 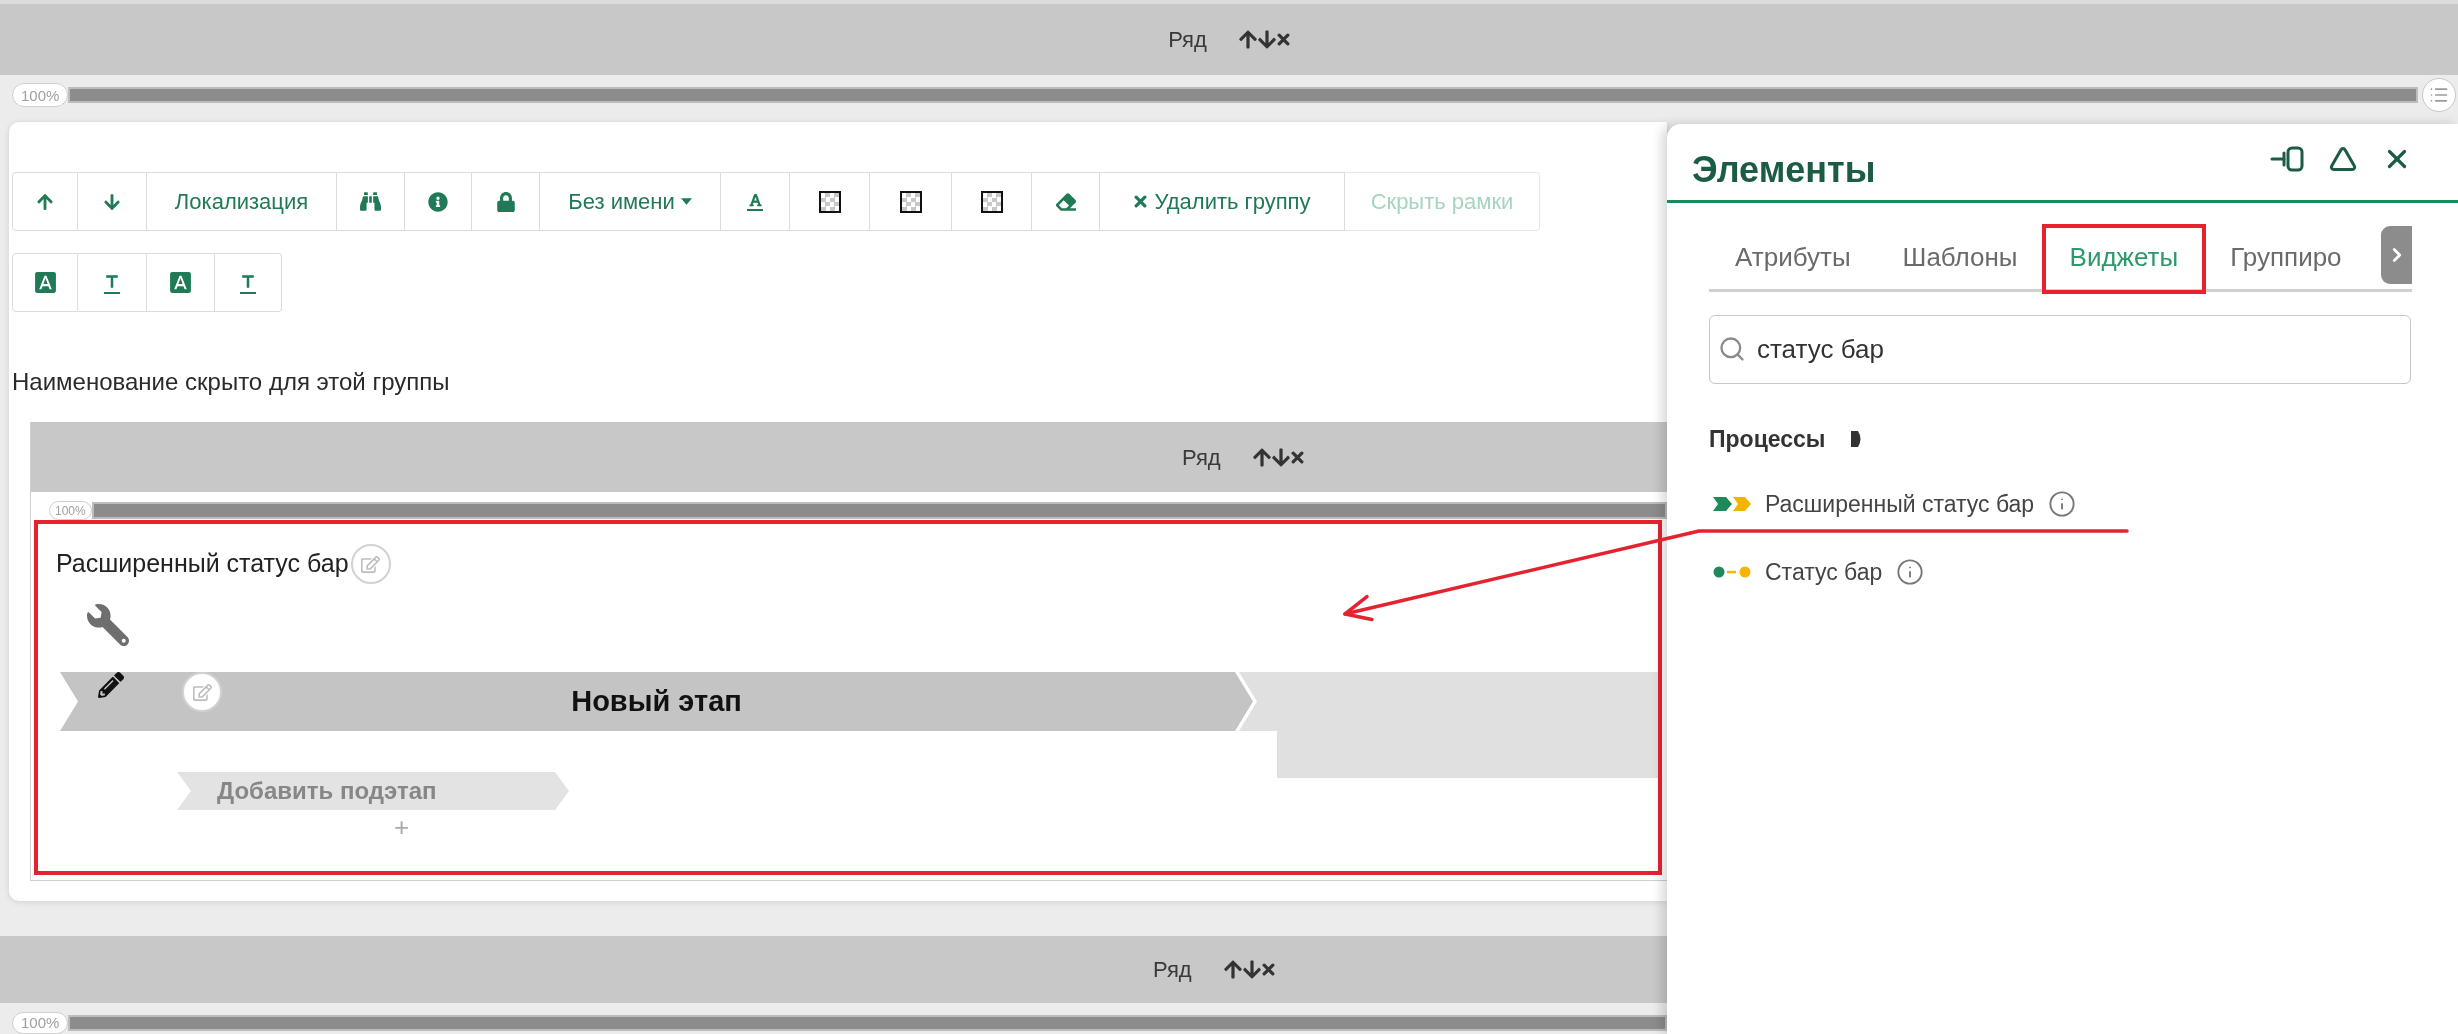 I want to click on caret-down-icon, so click(x=686, y=201).